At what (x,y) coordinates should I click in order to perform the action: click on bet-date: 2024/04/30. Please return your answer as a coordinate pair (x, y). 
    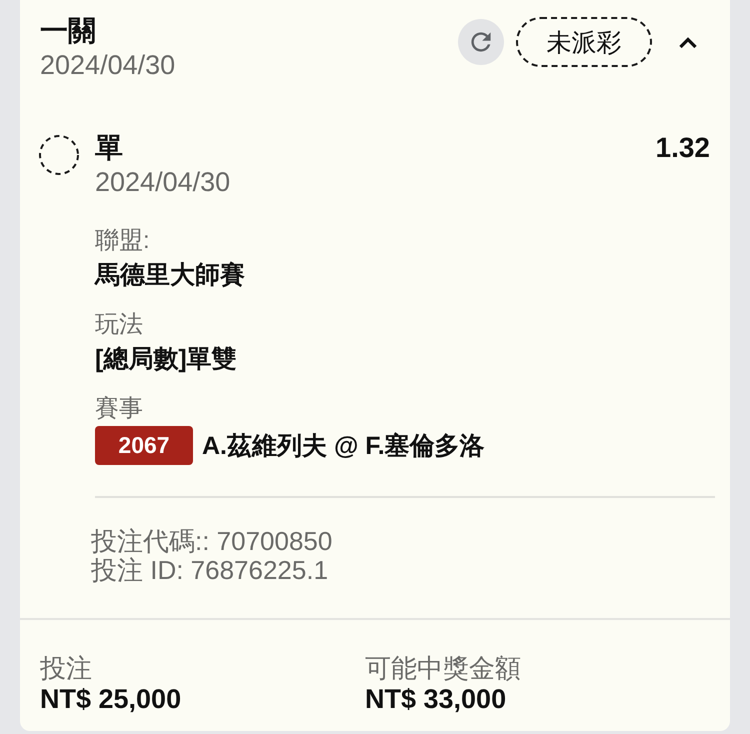
    Looking at the image, I should click on (108, 65).